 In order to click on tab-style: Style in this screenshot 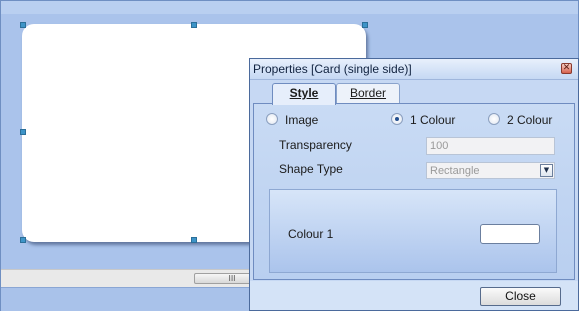, I will do `click(304, 94)`.